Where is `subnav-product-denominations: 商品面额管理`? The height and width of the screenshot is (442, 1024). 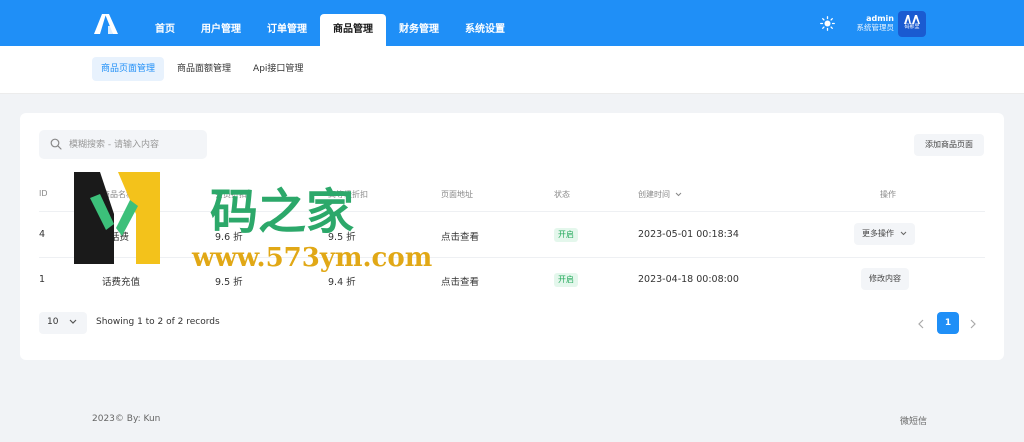
subnav-product-denominations: 商品面额管理 is located at coordinates (204, 69).